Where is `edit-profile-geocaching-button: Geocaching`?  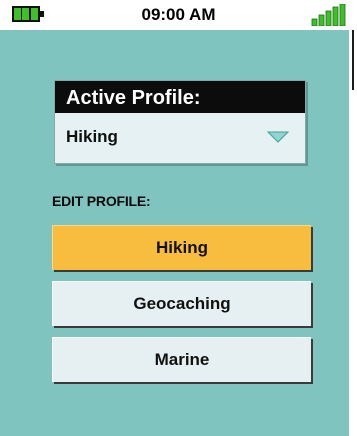
edit-profile-geocaching-button: Geocaching is located at coordinates (181, 303).